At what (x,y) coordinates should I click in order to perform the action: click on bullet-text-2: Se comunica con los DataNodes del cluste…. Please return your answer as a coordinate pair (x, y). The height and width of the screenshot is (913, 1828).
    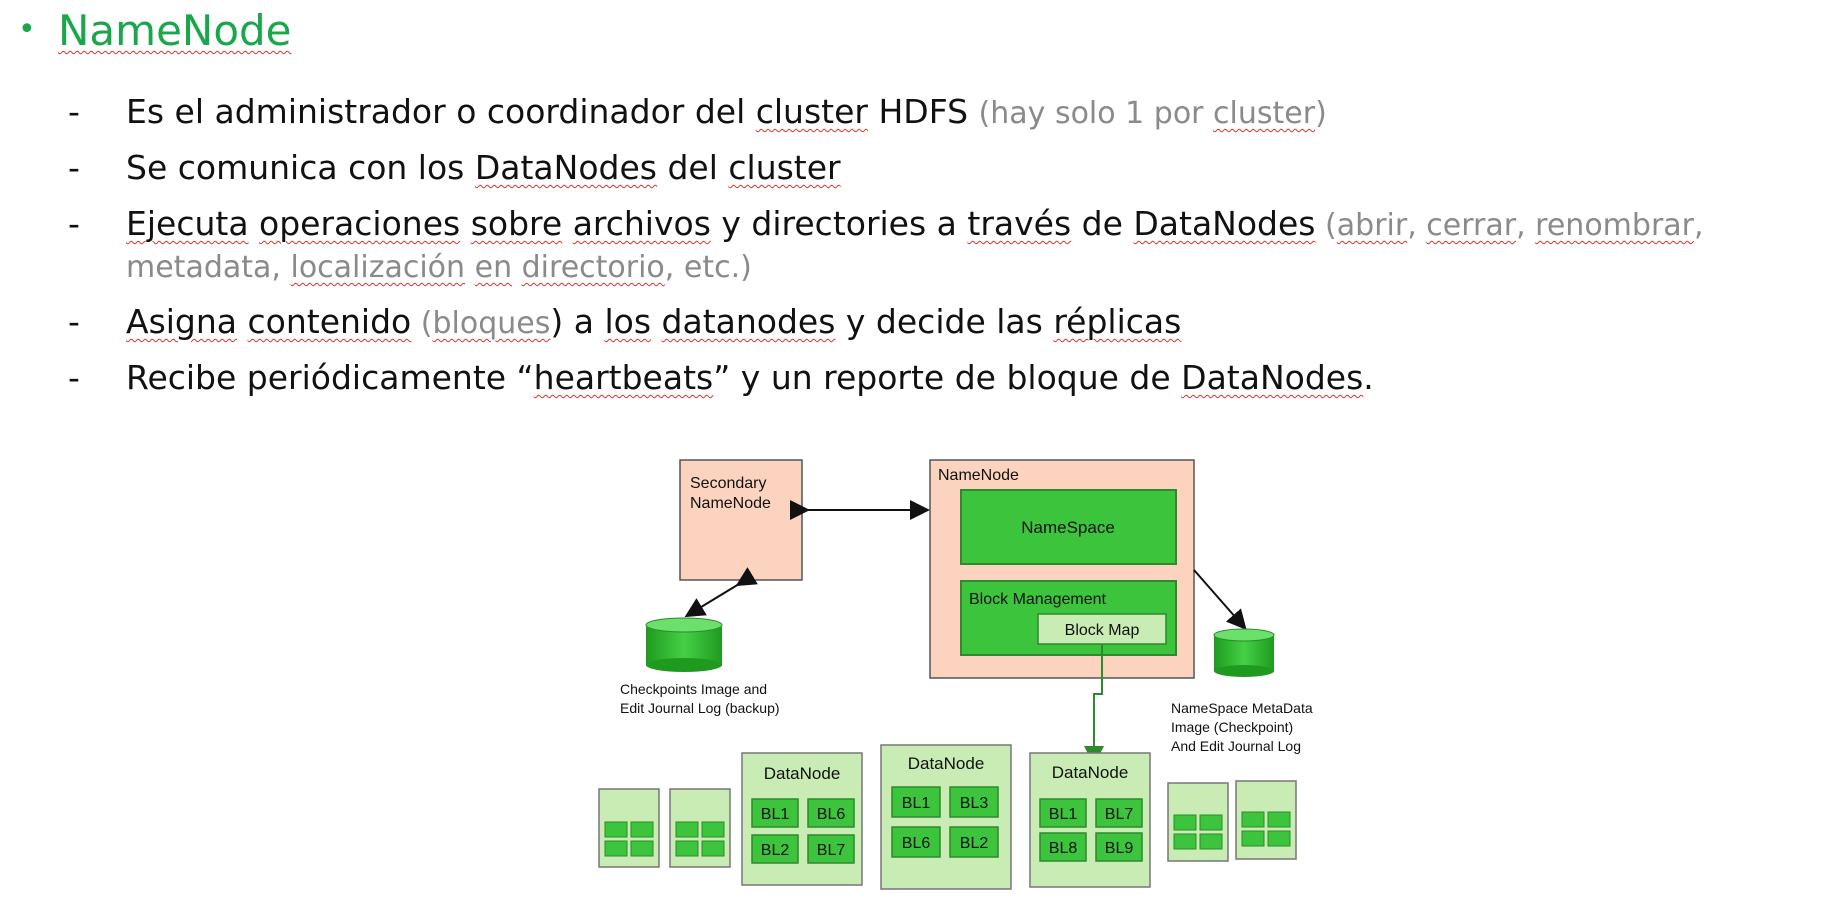
    Looking at the image, I should click on (483, 167).